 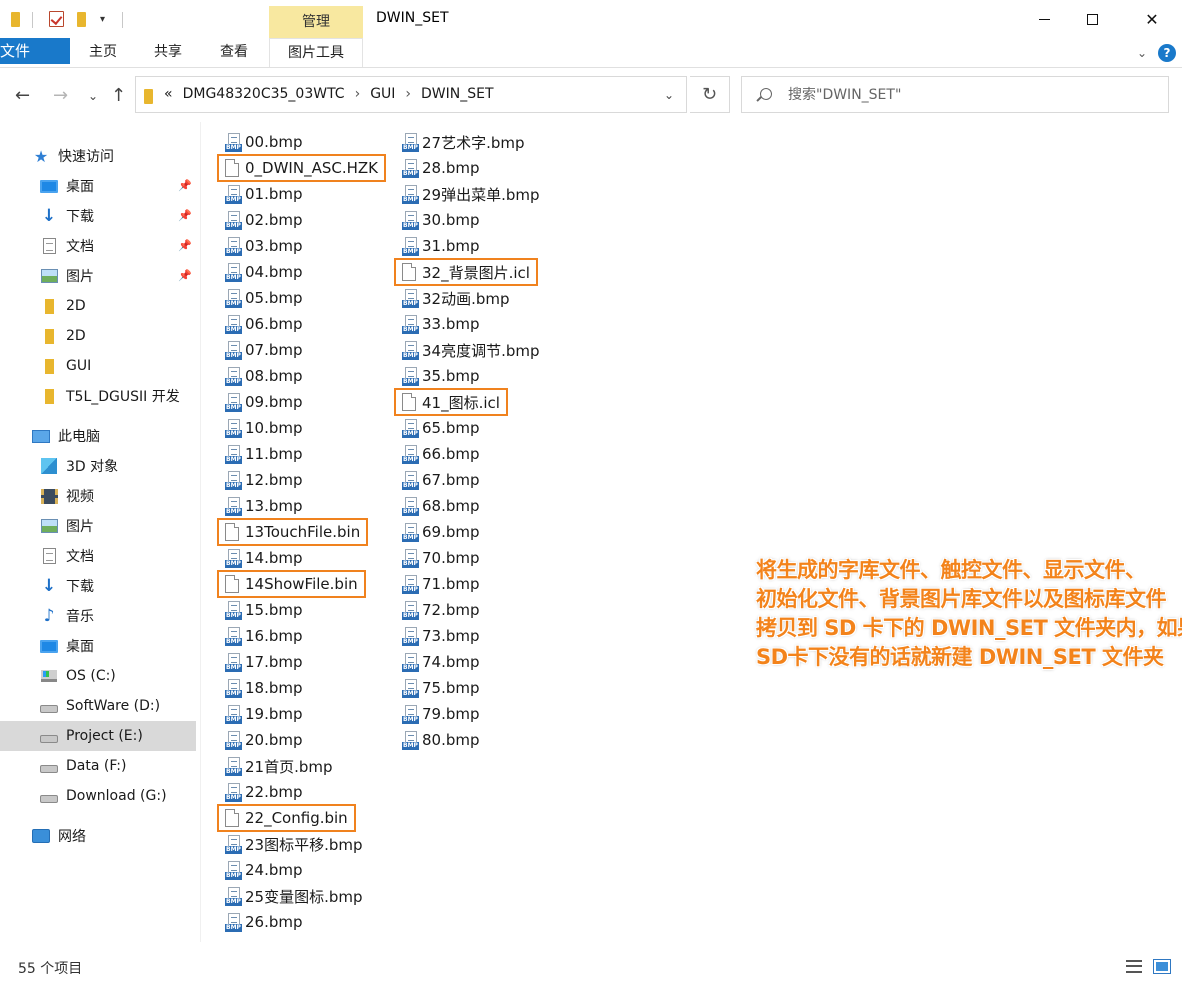 What do you see at coordinates (441, 584) in the screenshot?
I see `file-item: BMP 71.bmp` at bounding box center [441, 584].